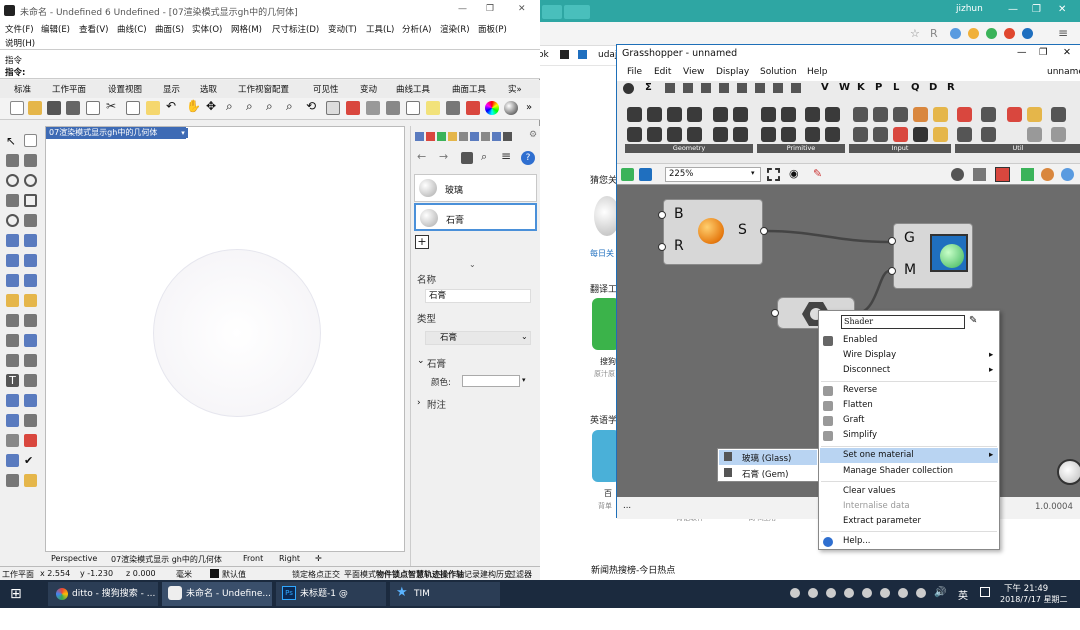 This screenshot has height=630, width=1080. Describe the element at coordinates (308, 574) in the screenshot. I see `status-grid-snap: 锁定格点` at that location.